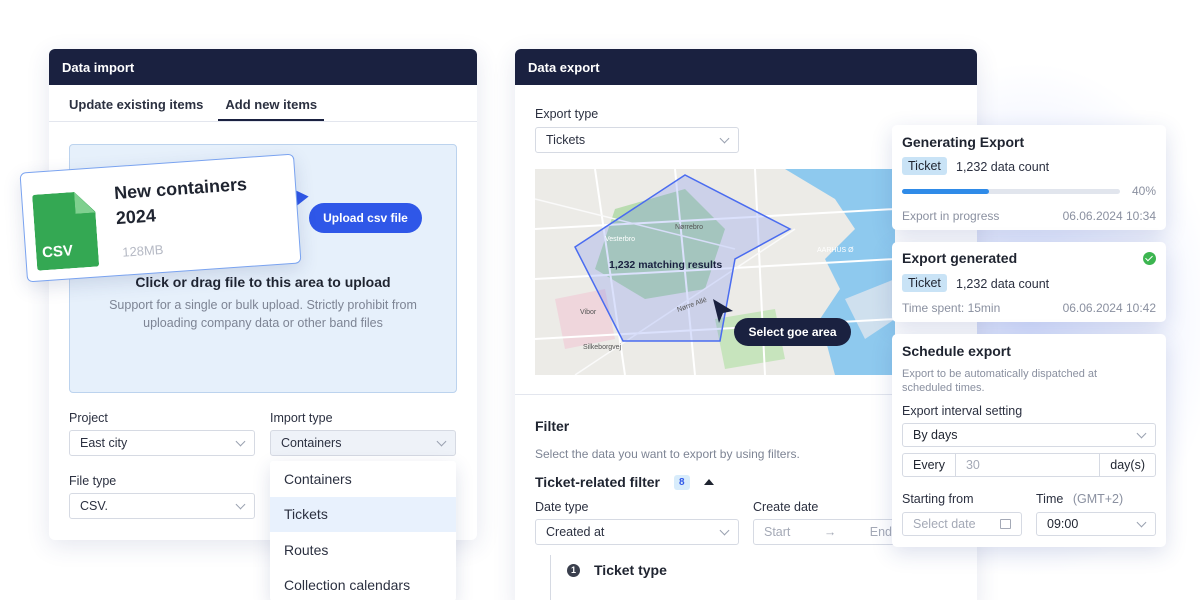 The image size is (1200, 600). What do you see at coordinates (552, 426) in the screenshot?
I see `filter-title: Filter` at bounding box center [552, 426].